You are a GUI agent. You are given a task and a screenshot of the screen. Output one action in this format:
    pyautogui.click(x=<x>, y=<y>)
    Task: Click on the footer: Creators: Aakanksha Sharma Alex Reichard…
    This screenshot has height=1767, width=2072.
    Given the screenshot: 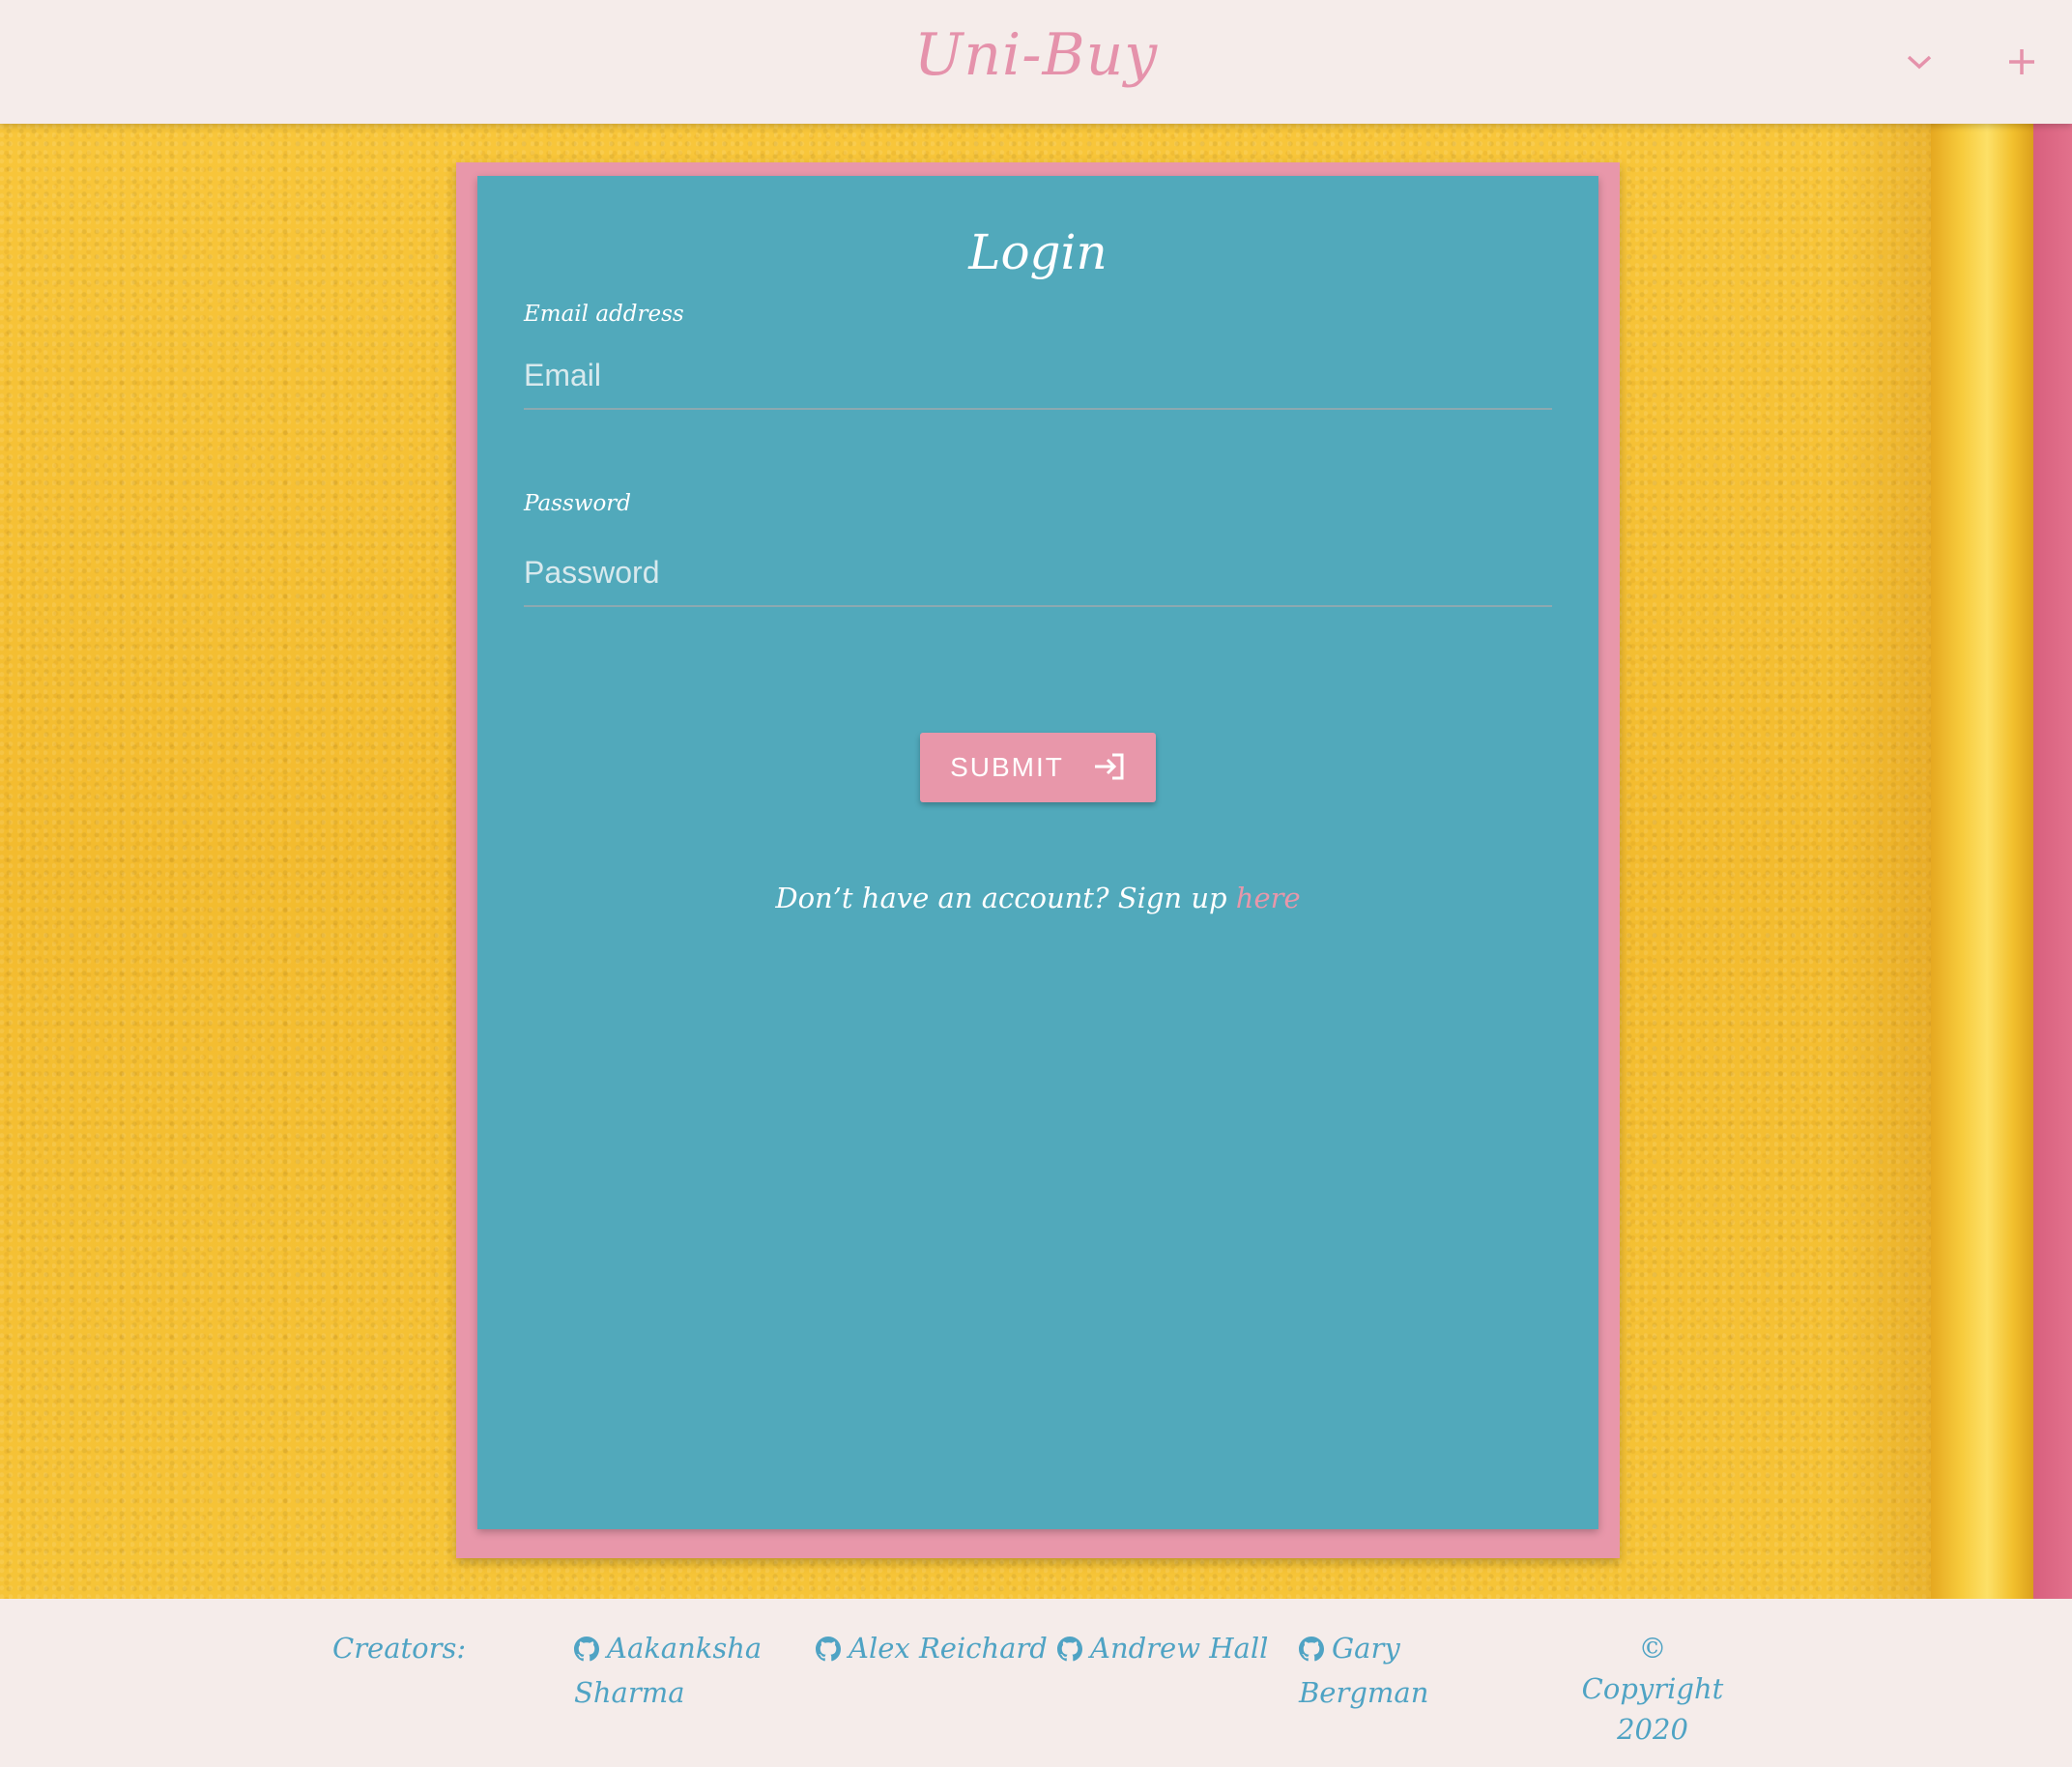 What is the action you would take?
    pyautogui.click(x=1036, y=1683)
    